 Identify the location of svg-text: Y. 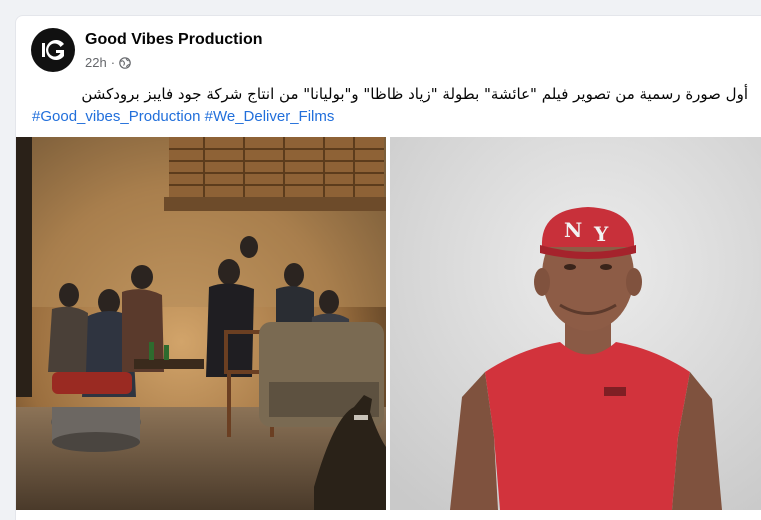
(601, 234).